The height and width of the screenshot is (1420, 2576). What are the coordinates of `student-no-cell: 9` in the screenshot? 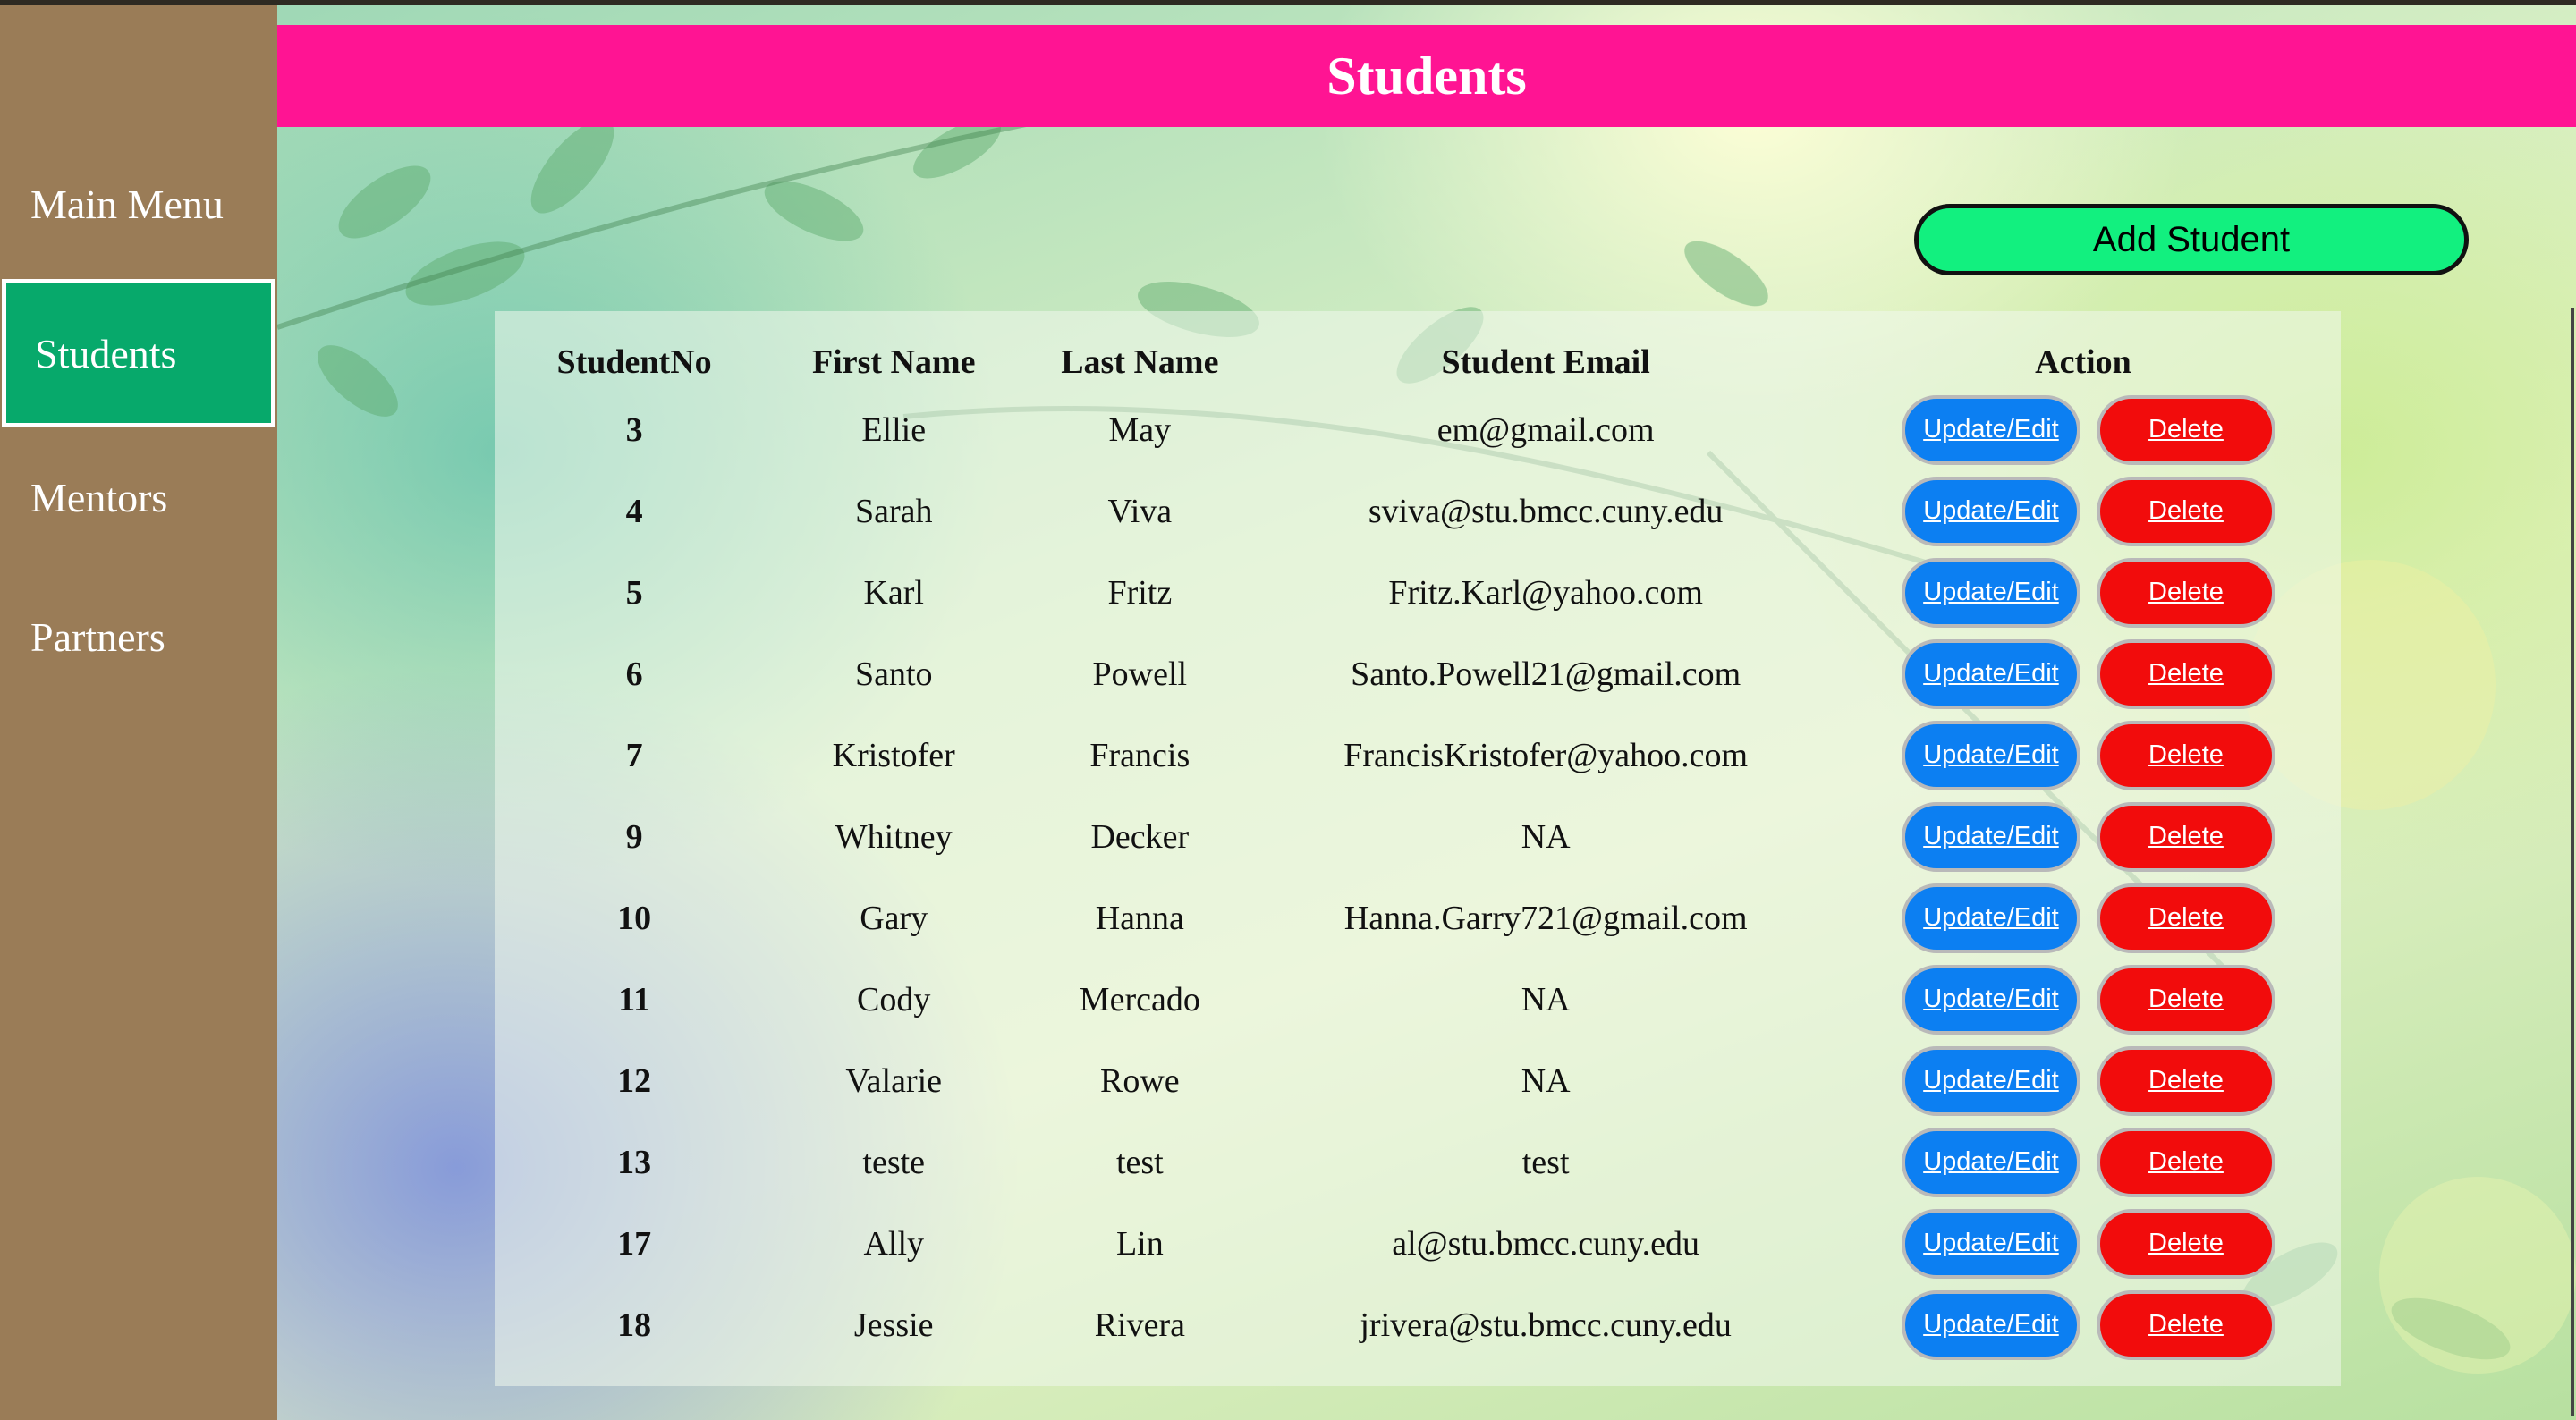 It's located at (634, 837).